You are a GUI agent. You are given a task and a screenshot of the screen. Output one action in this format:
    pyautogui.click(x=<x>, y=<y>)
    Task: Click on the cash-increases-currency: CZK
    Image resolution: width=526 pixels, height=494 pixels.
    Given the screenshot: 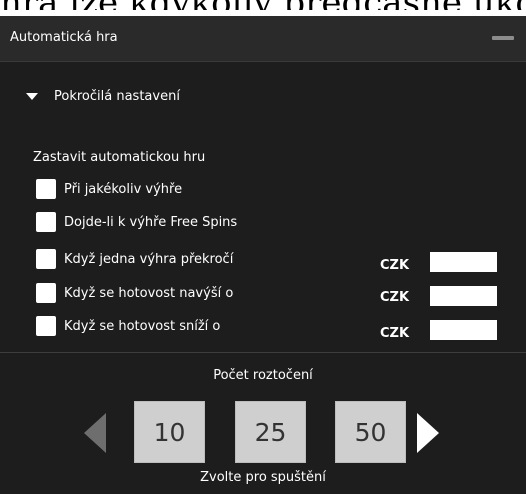 What is the action you would take?
    pyautogui.click(x=395, y=297)
    